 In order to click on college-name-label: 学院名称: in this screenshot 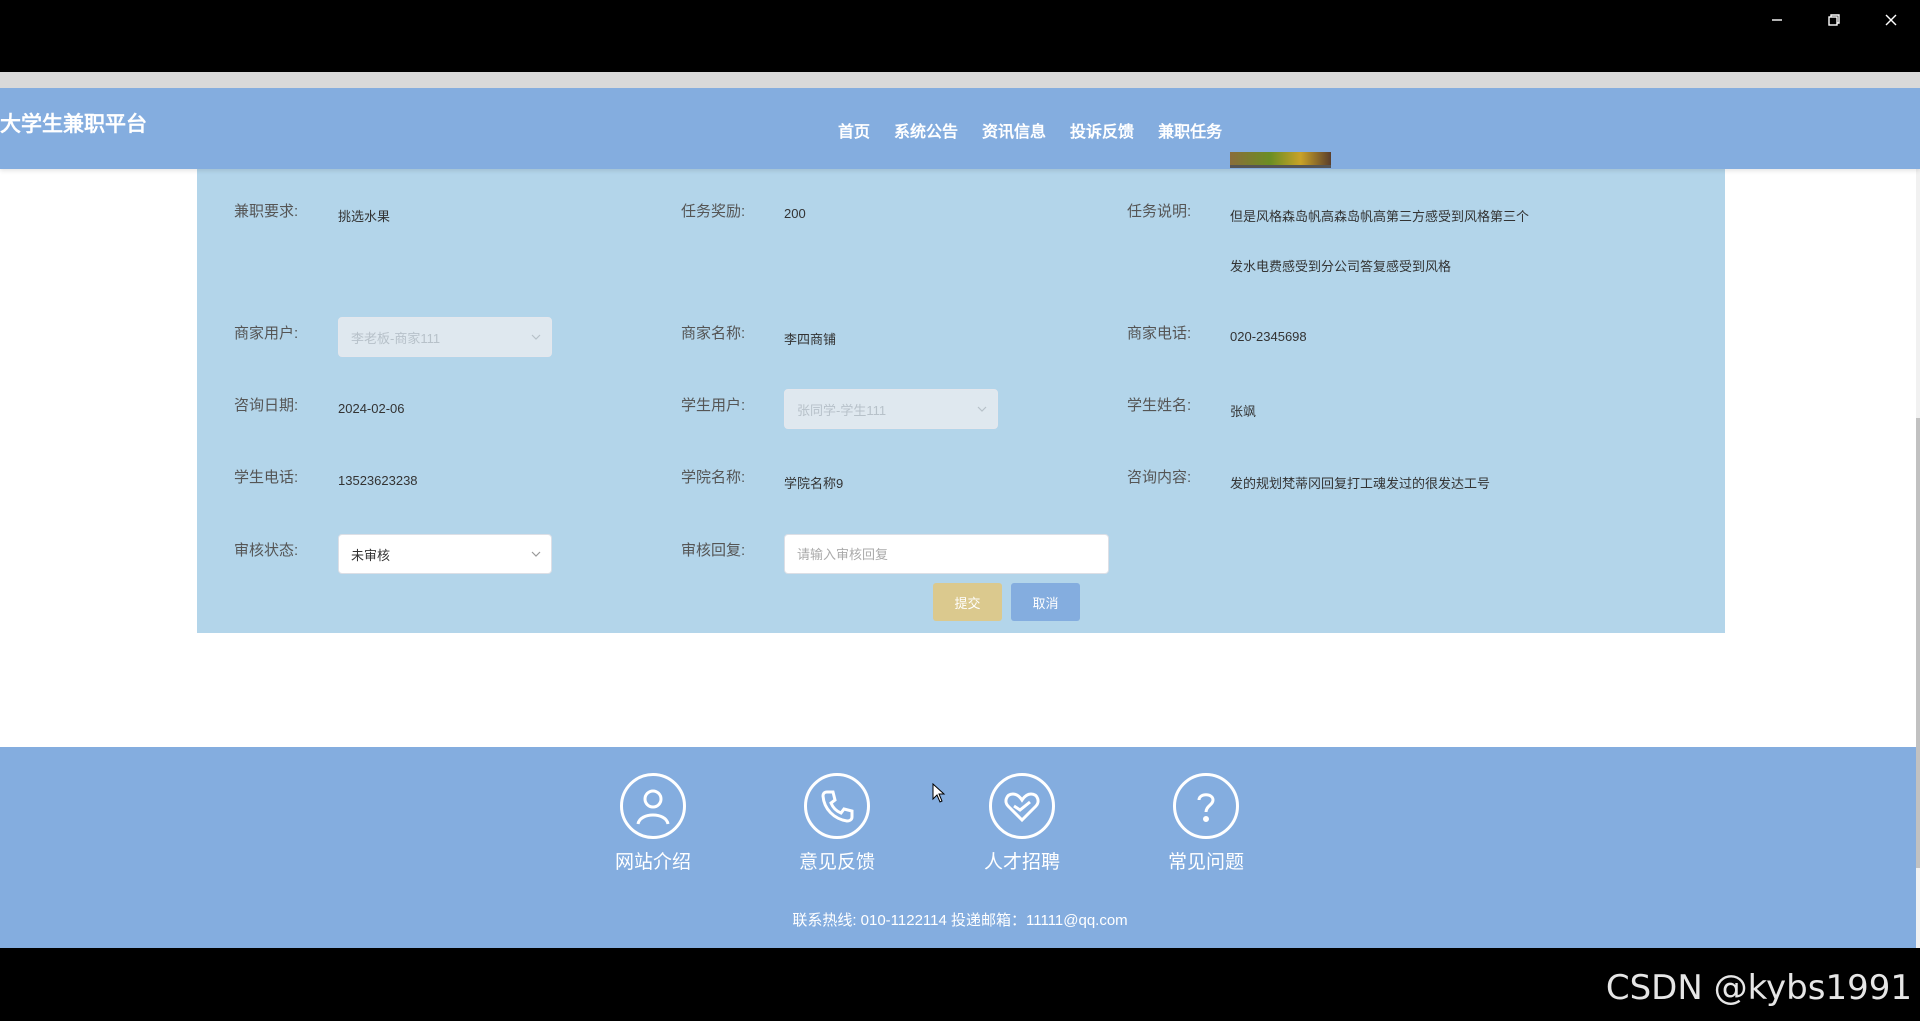, I will do `click(713, 477)`.